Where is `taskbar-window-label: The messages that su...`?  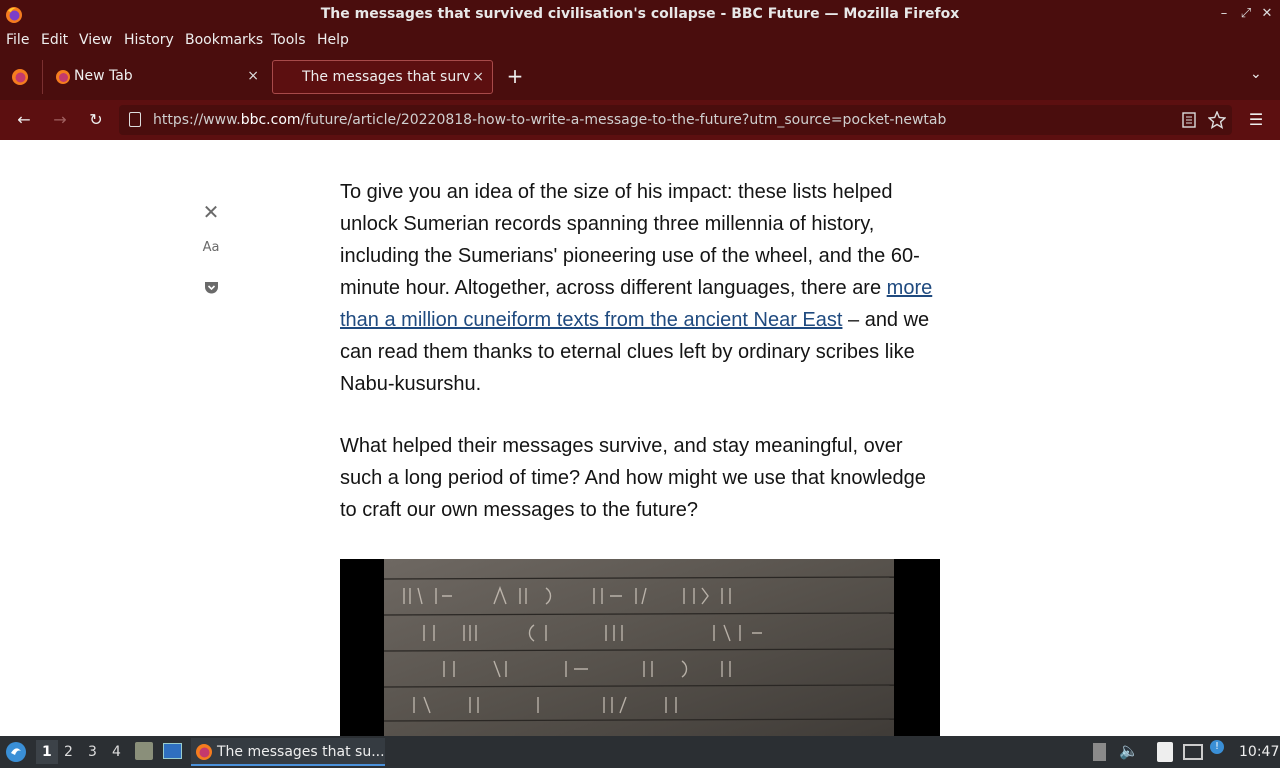
taskbar-window-label: The messages that su... is located at coordinates (301, 752).